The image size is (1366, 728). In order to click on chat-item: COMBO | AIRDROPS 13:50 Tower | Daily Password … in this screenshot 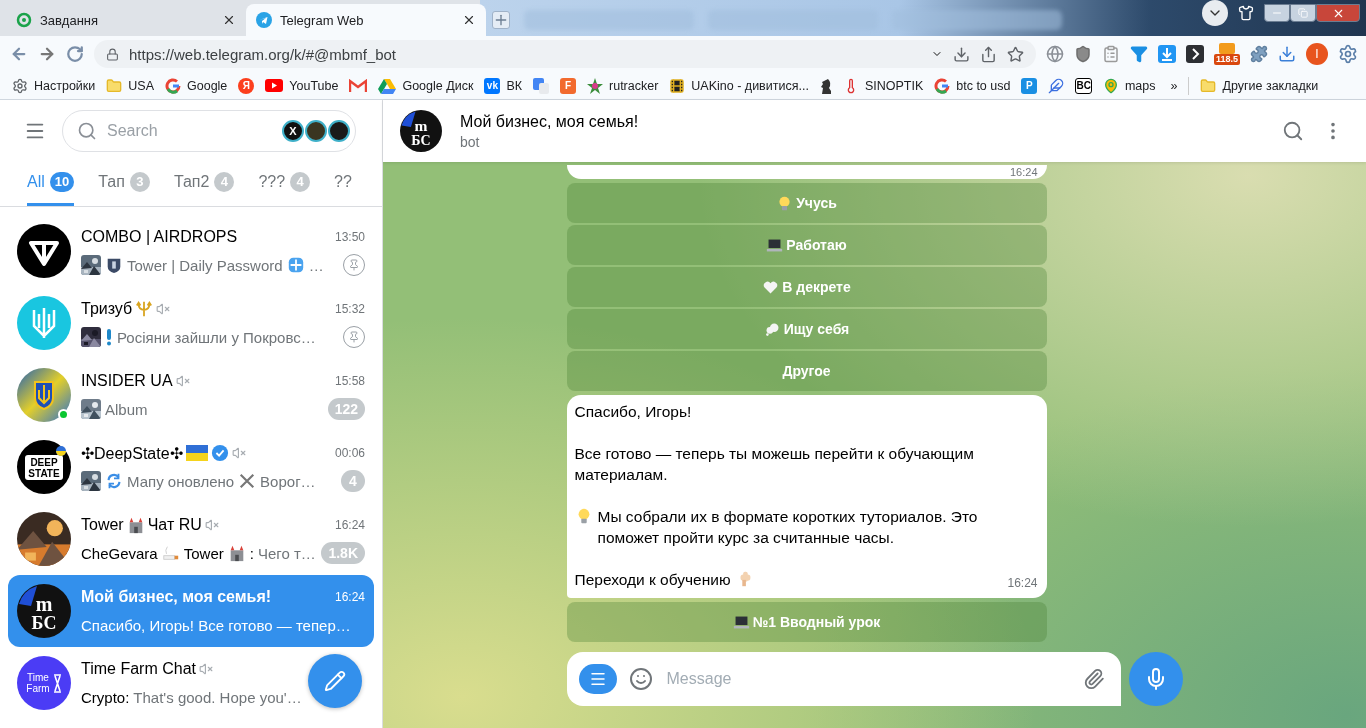, I will do `click(191, 251)`.